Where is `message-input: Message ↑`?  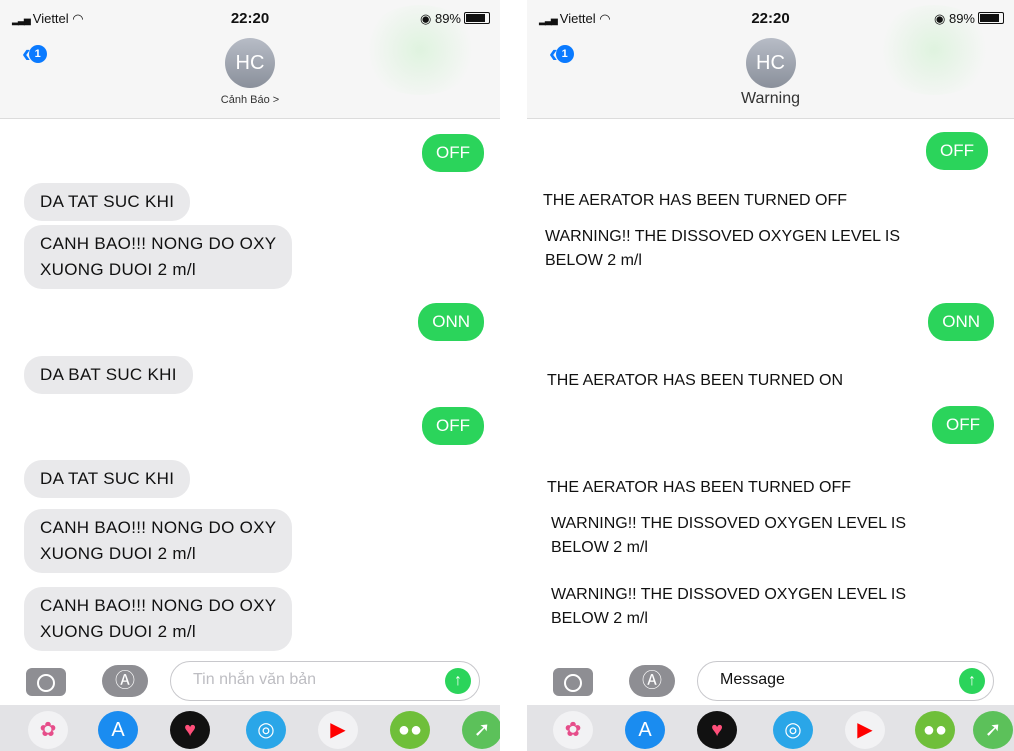
message-input: Message ↑ is located at coordinates (845, 681).